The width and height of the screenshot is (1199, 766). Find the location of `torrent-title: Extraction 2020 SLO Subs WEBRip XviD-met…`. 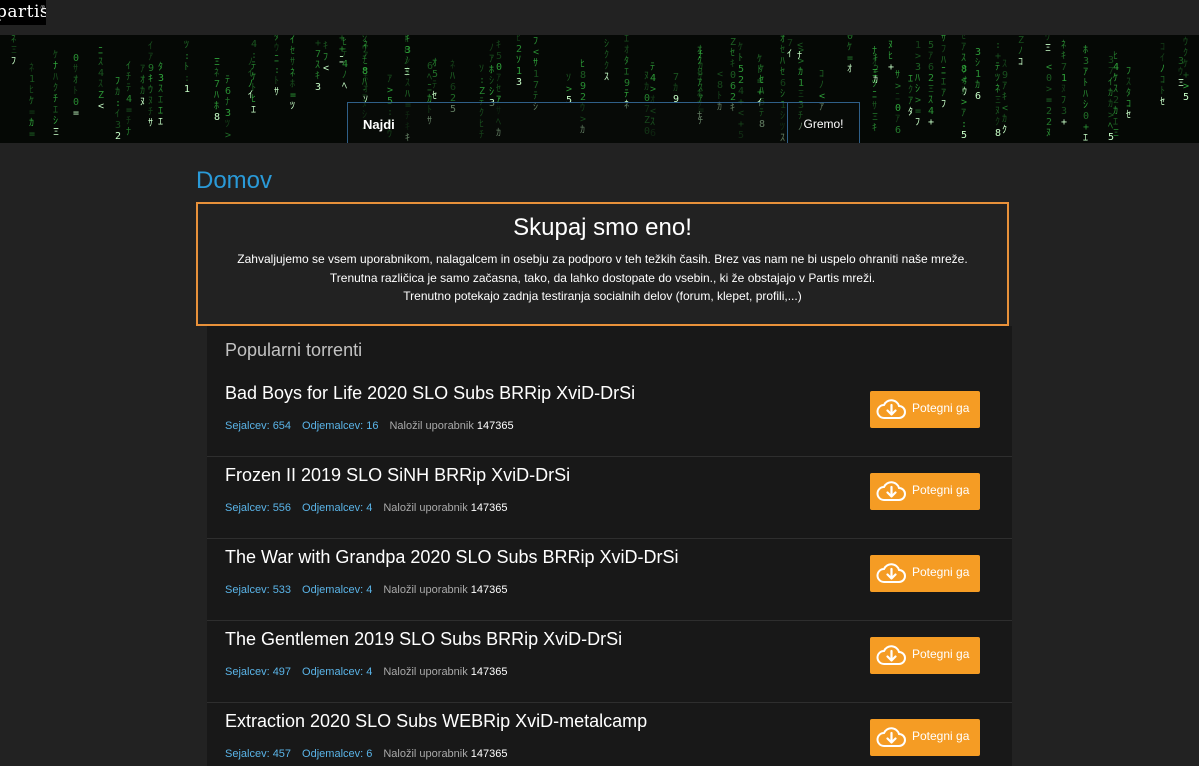

torrent-title: Extraction 2020 SLO Subs WEBRip XviD-met… is located at coordinates (436, 721).